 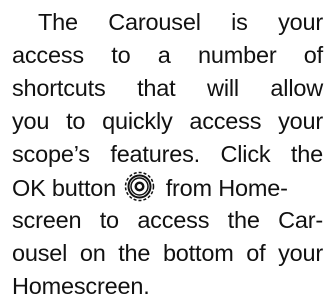 What do you see at coordinates (226, 188) in the screenshot?
I see `from-homescreen-text: from Home-` at bounding box center [226, 188].